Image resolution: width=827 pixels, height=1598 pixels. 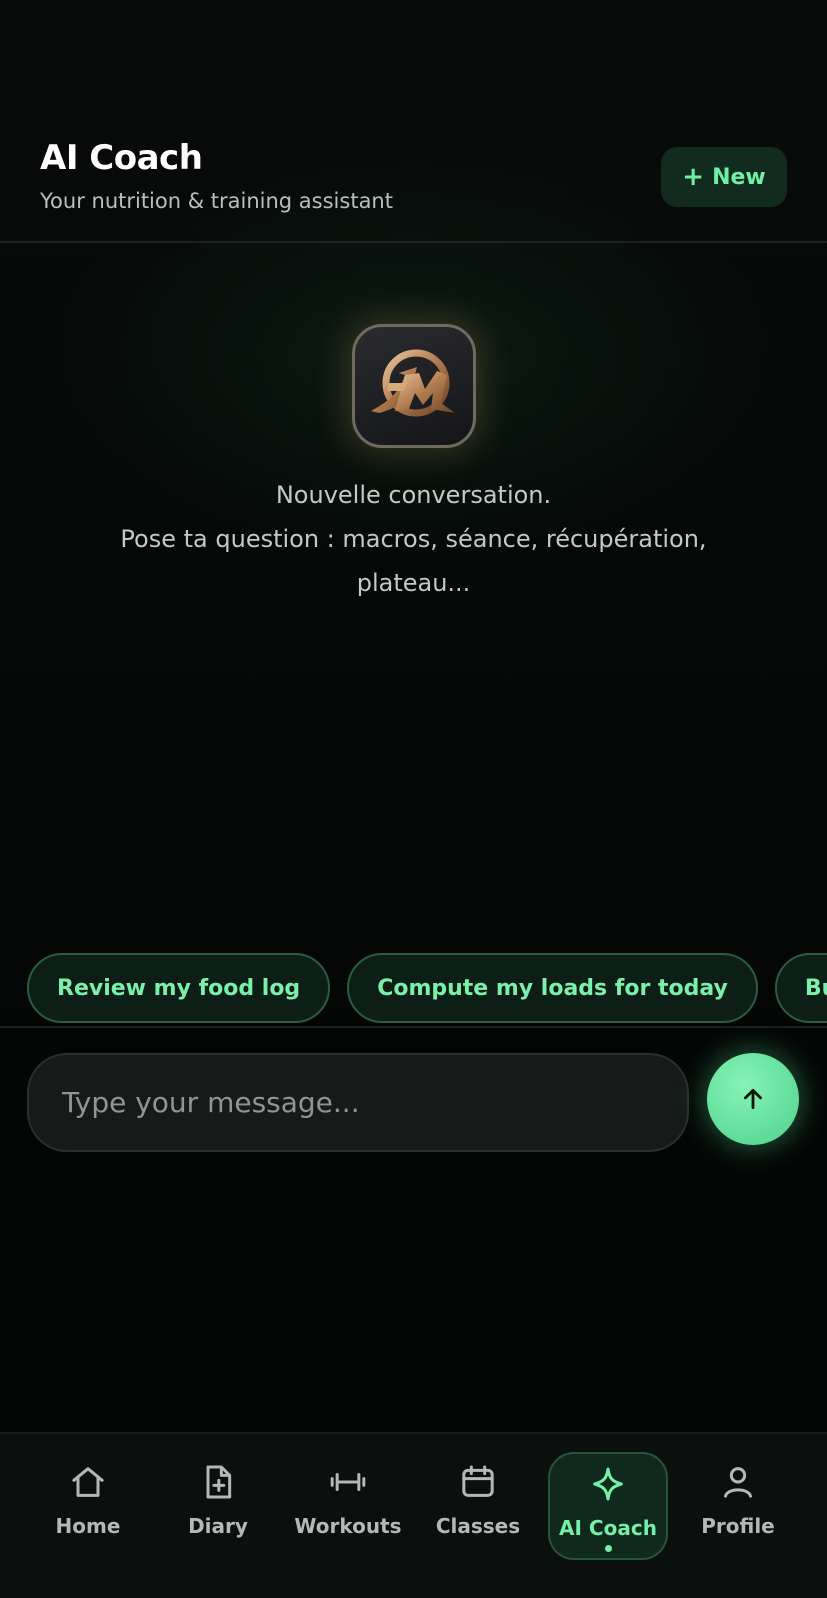 What do you see at coordinates (739, 177) in the screenshot?
I see `new-button-label: New` at bounding box center [739, 177].